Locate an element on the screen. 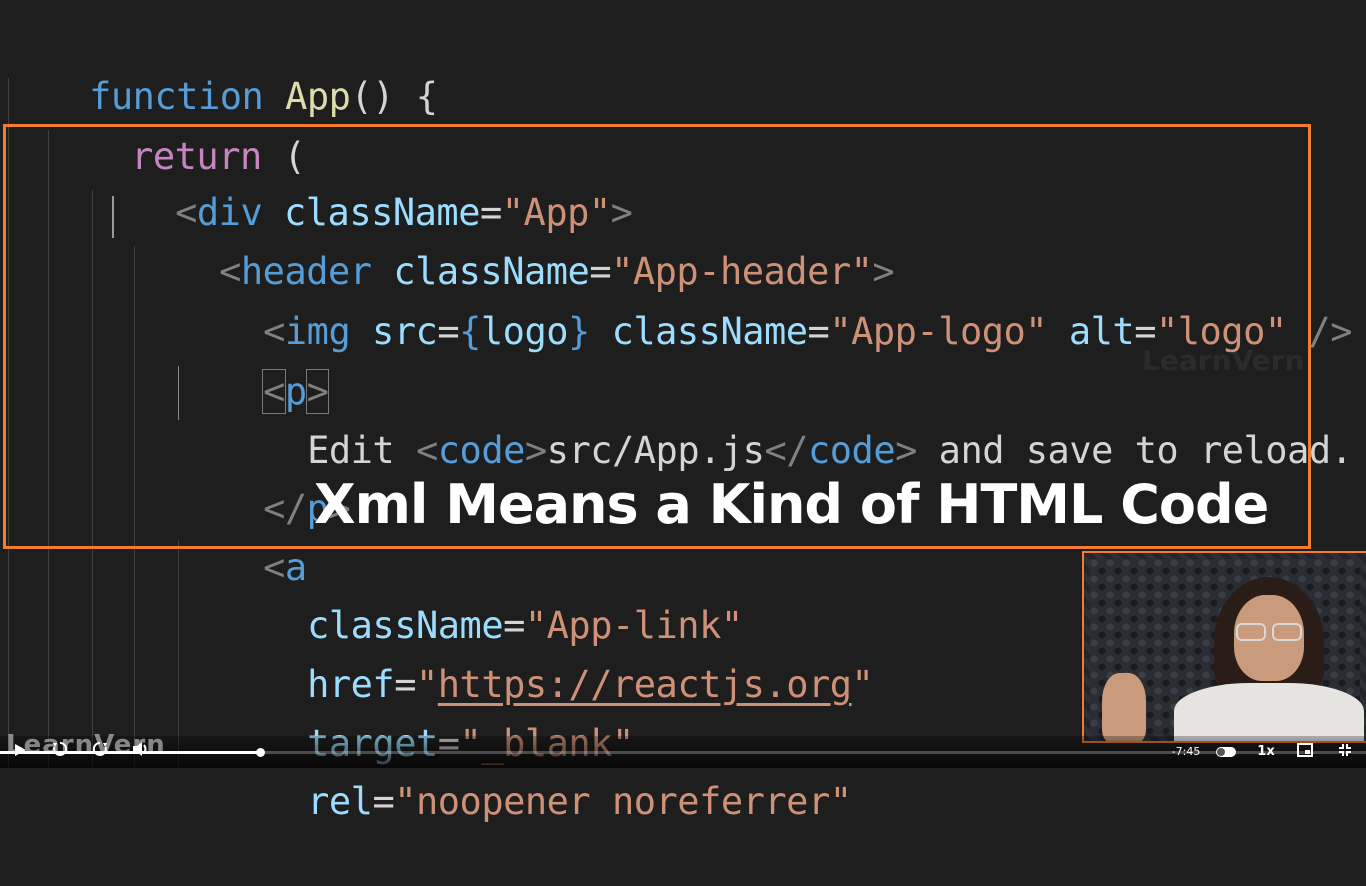 Image resolution: width=1366 pixels, height=886 pixels. code-line-10: className="App-link" is located at coordinates (481, 594).